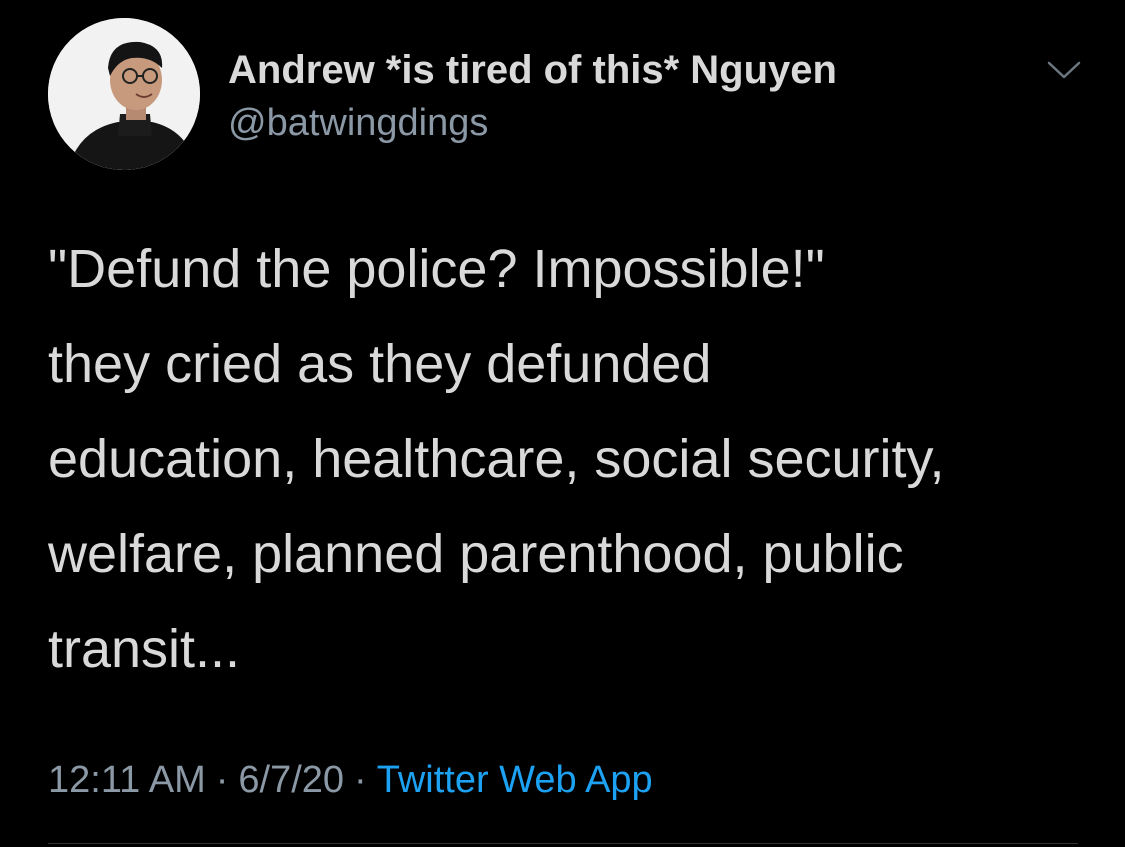 The width and height of the screenshot is (1125, 847). I want to click on tweet-meta: 12:11 AM · 6/7/20 · Twitter Web App, so click(350, 780).